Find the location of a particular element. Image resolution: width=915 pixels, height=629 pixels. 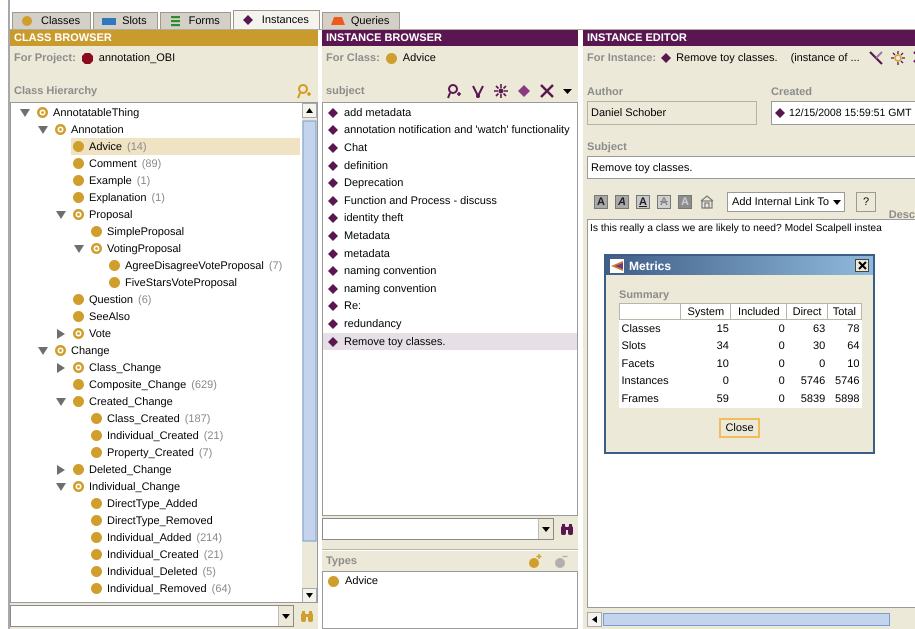

table-cell: 10 is located at coordinates (844, 363).